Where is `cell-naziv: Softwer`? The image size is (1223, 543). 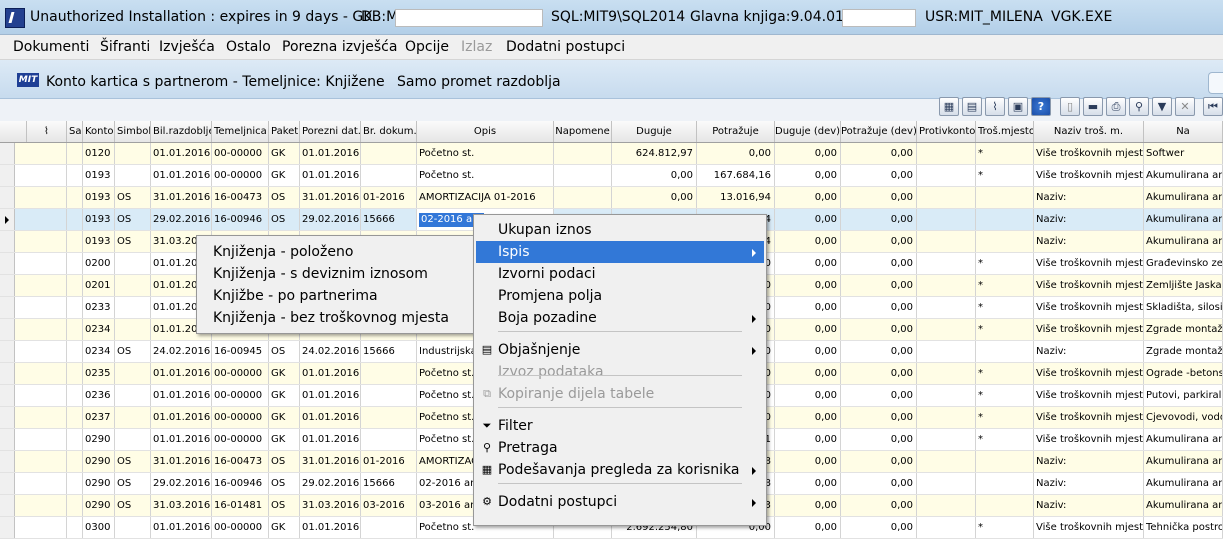 cell-naziv: Softwer is located at coordinates (1183, 153).